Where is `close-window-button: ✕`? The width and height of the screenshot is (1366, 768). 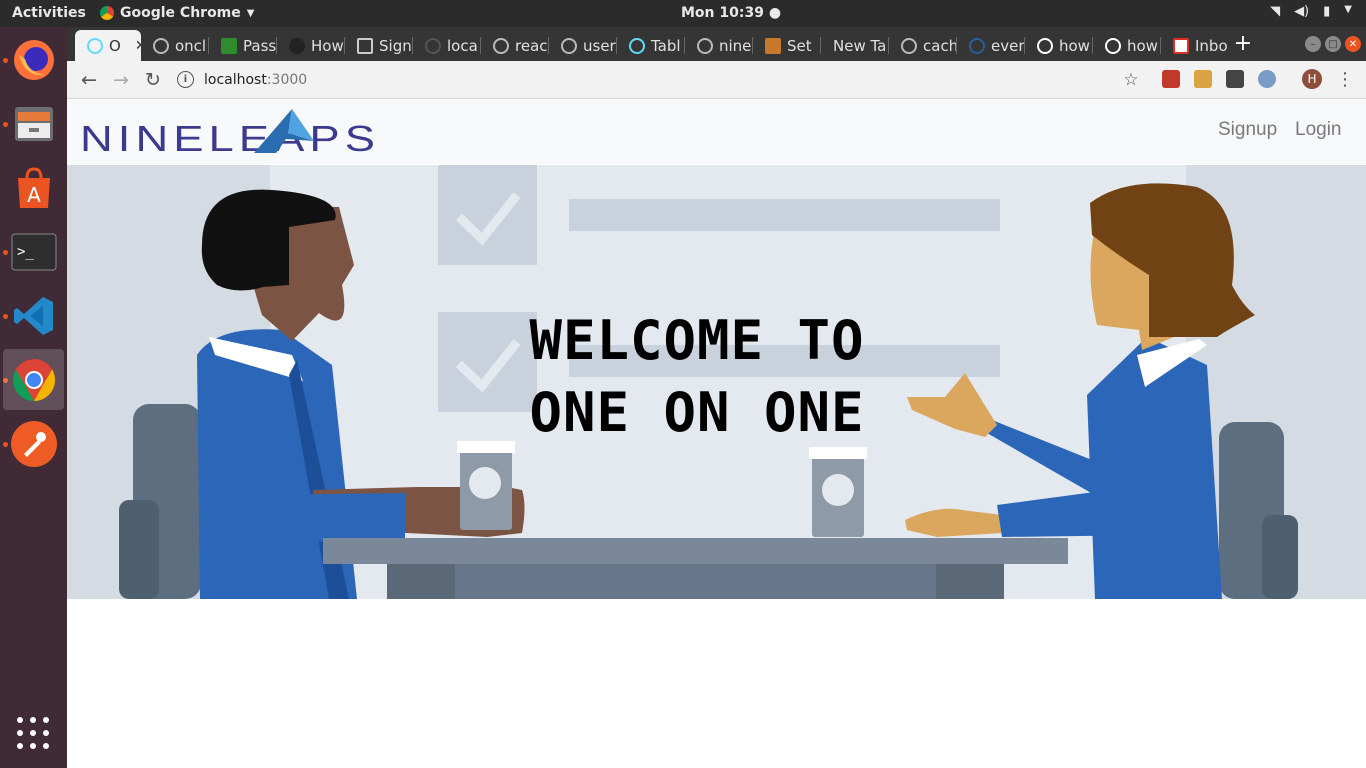
close-window-button: ✕ is located at coordinates (1353, 44).